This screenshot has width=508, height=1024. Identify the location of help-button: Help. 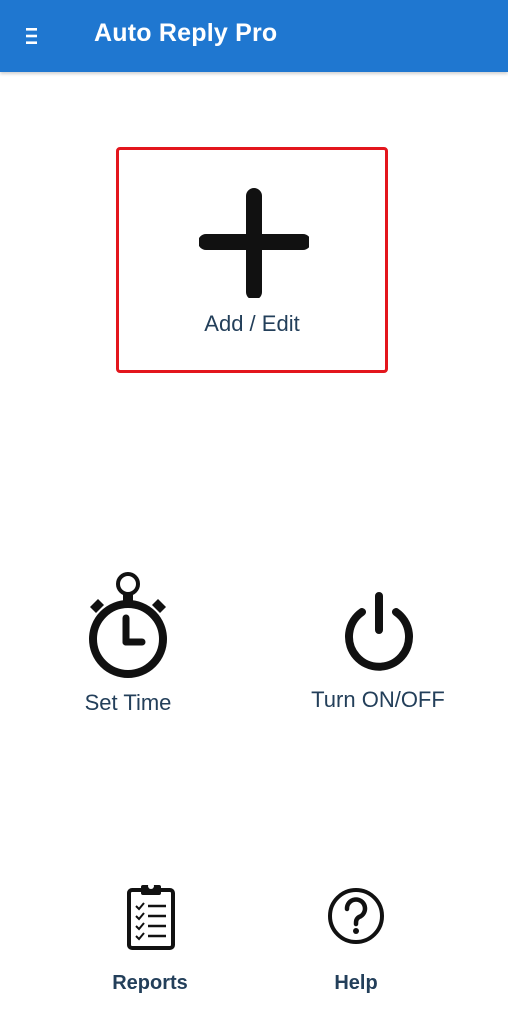
(356, 942).